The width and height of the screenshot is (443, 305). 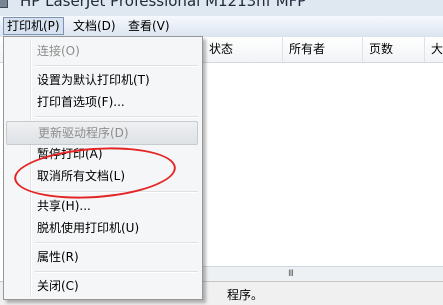 I want to click on menu-item-label: 设置为默认打印机(T), so click(x=93, y=80).